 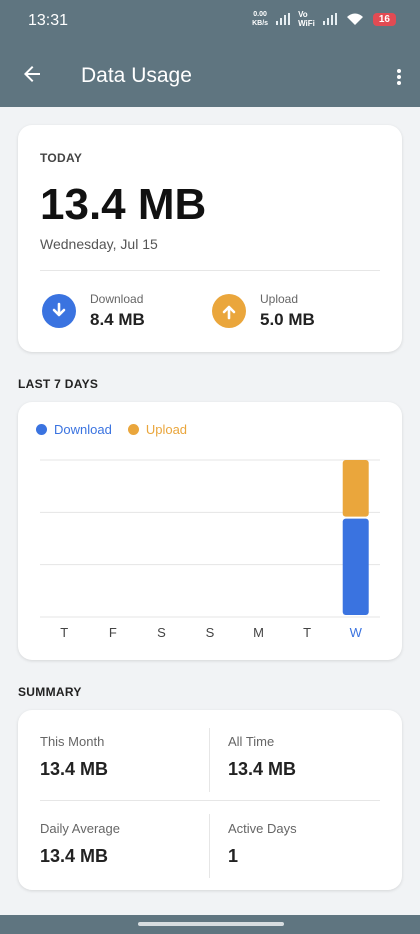 What do you see at coordinates (354, 19) in the screenshot?
I see `wifi-icon` at bounding box center [354, 19].